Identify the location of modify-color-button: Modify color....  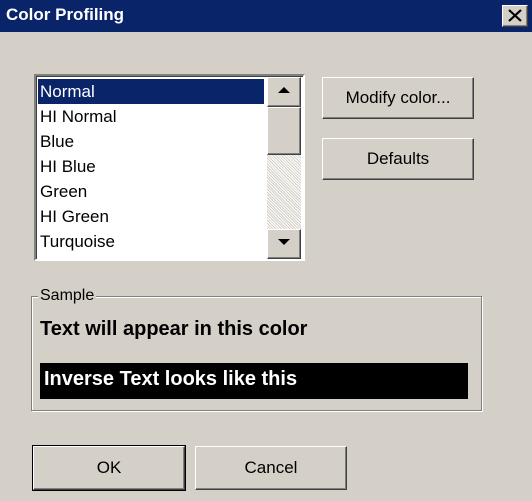
(398, 98).